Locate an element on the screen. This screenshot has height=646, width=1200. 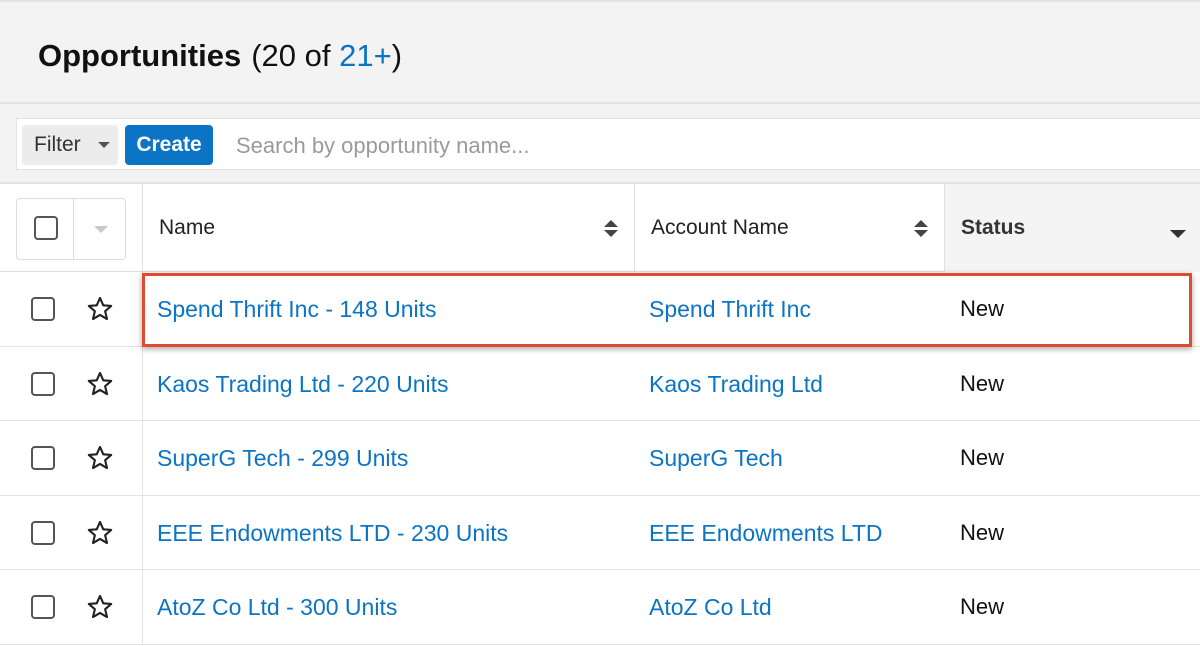
account-name-link: Kaos Trading Ltd is located at coordinates (736, 384).